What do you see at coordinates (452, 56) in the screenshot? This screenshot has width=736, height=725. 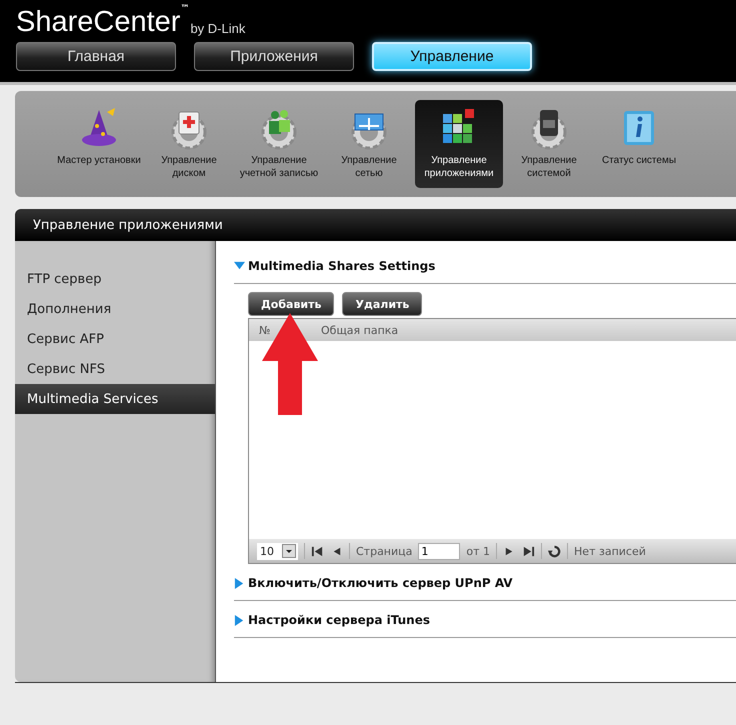 I see `nav-tab: Управление` at bounding box center [452, 56].